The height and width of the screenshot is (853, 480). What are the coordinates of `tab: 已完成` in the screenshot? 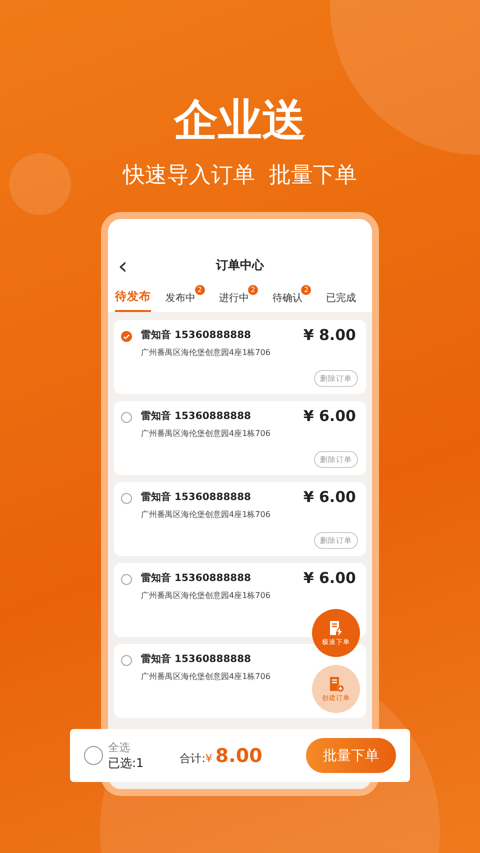 It's located at (345, 297).